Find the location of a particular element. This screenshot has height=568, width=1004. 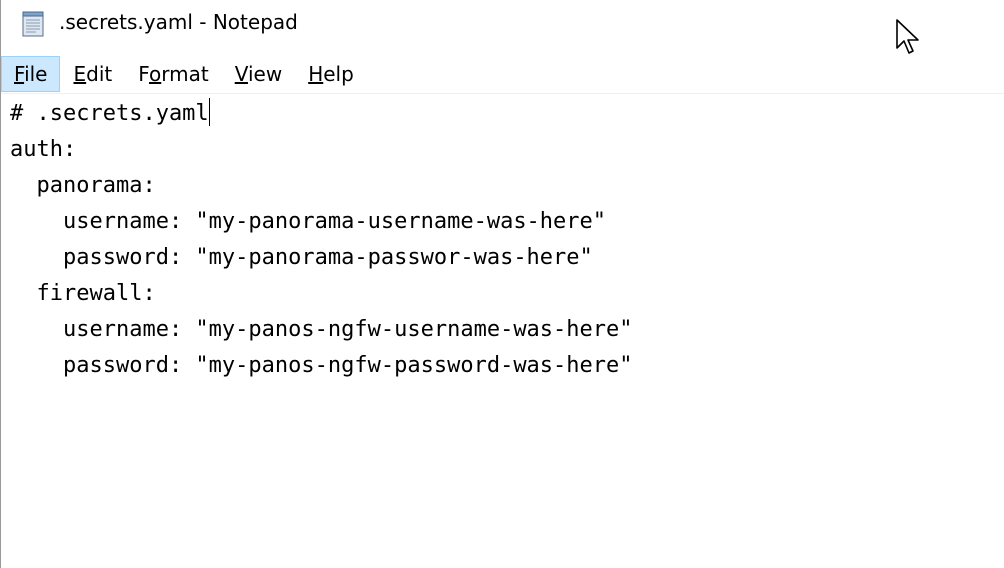

menu-label-rest: iew is located at coordinates (265, 74).